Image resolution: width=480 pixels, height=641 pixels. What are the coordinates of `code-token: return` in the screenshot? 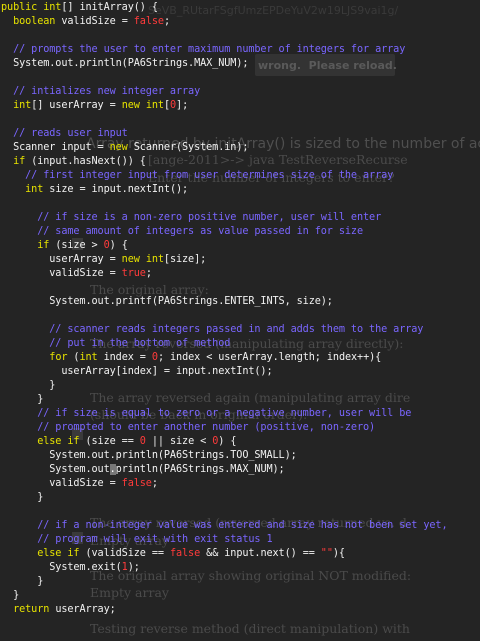 It's located at (34, 609).